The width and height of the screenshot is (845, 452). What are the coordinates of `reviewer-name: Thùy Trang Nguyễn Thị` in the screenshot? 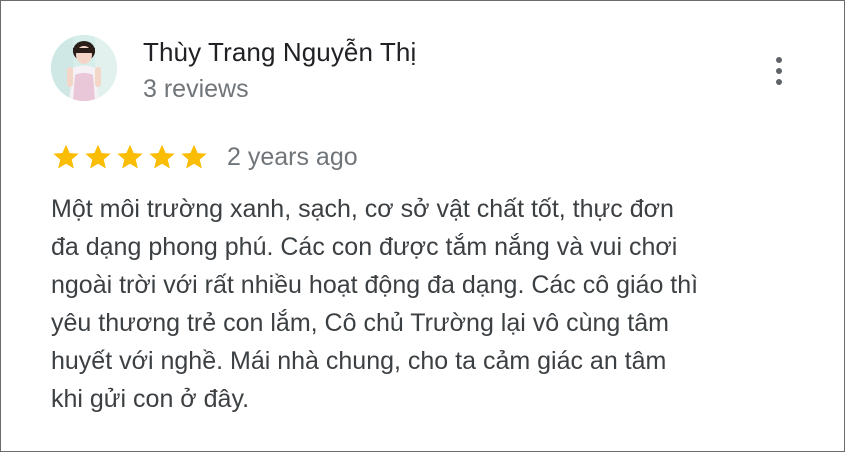 It's located at (279, 52).